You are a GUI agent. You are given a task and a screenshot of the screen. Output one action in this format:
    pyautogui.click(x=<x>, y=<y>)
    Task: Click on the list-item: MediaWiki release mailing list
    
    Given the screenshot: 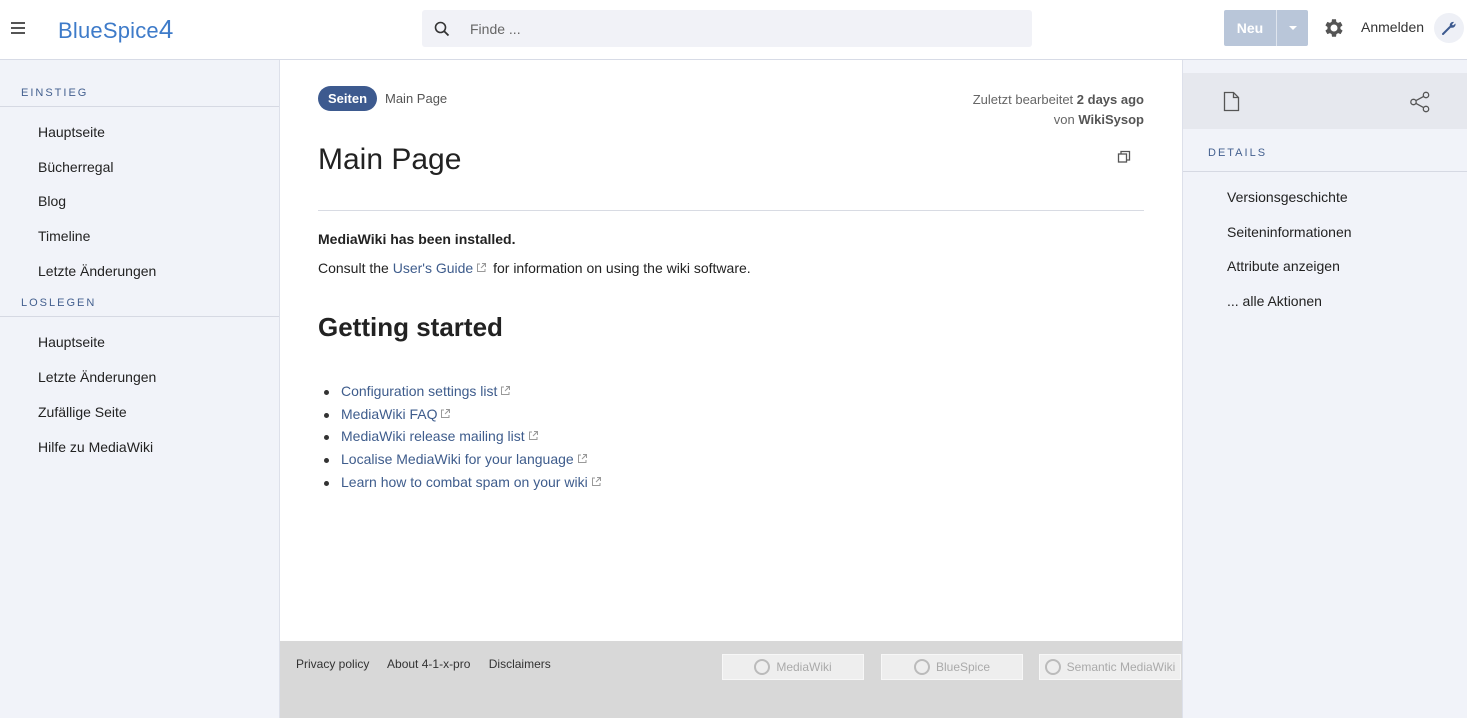 What is the action you would take?
    pyautogui.click(x=461, y=436)
    